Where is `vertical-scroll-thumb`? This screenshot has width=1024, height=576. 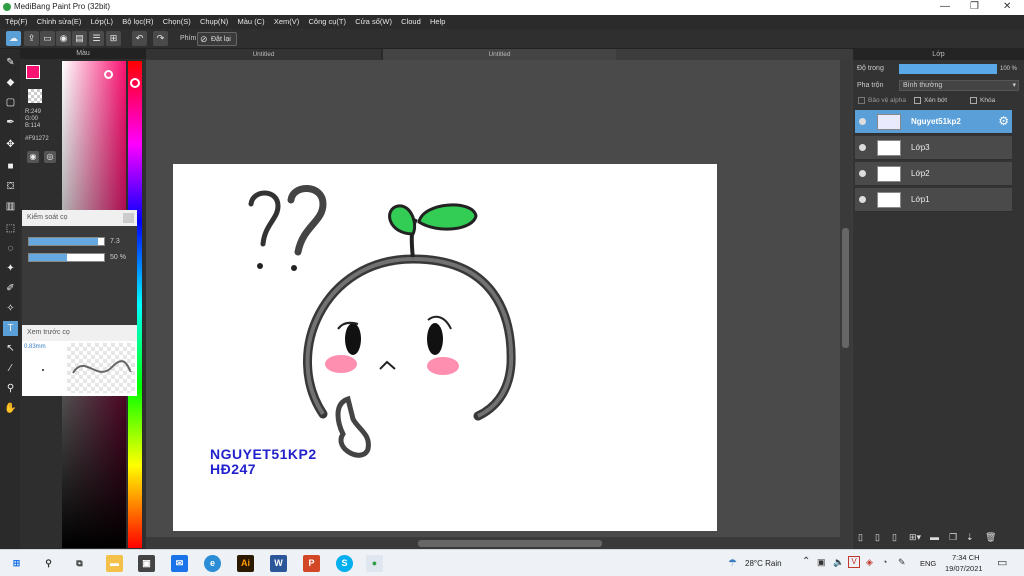 vertical-scroll-thumb is located at coordinates (845, 288).